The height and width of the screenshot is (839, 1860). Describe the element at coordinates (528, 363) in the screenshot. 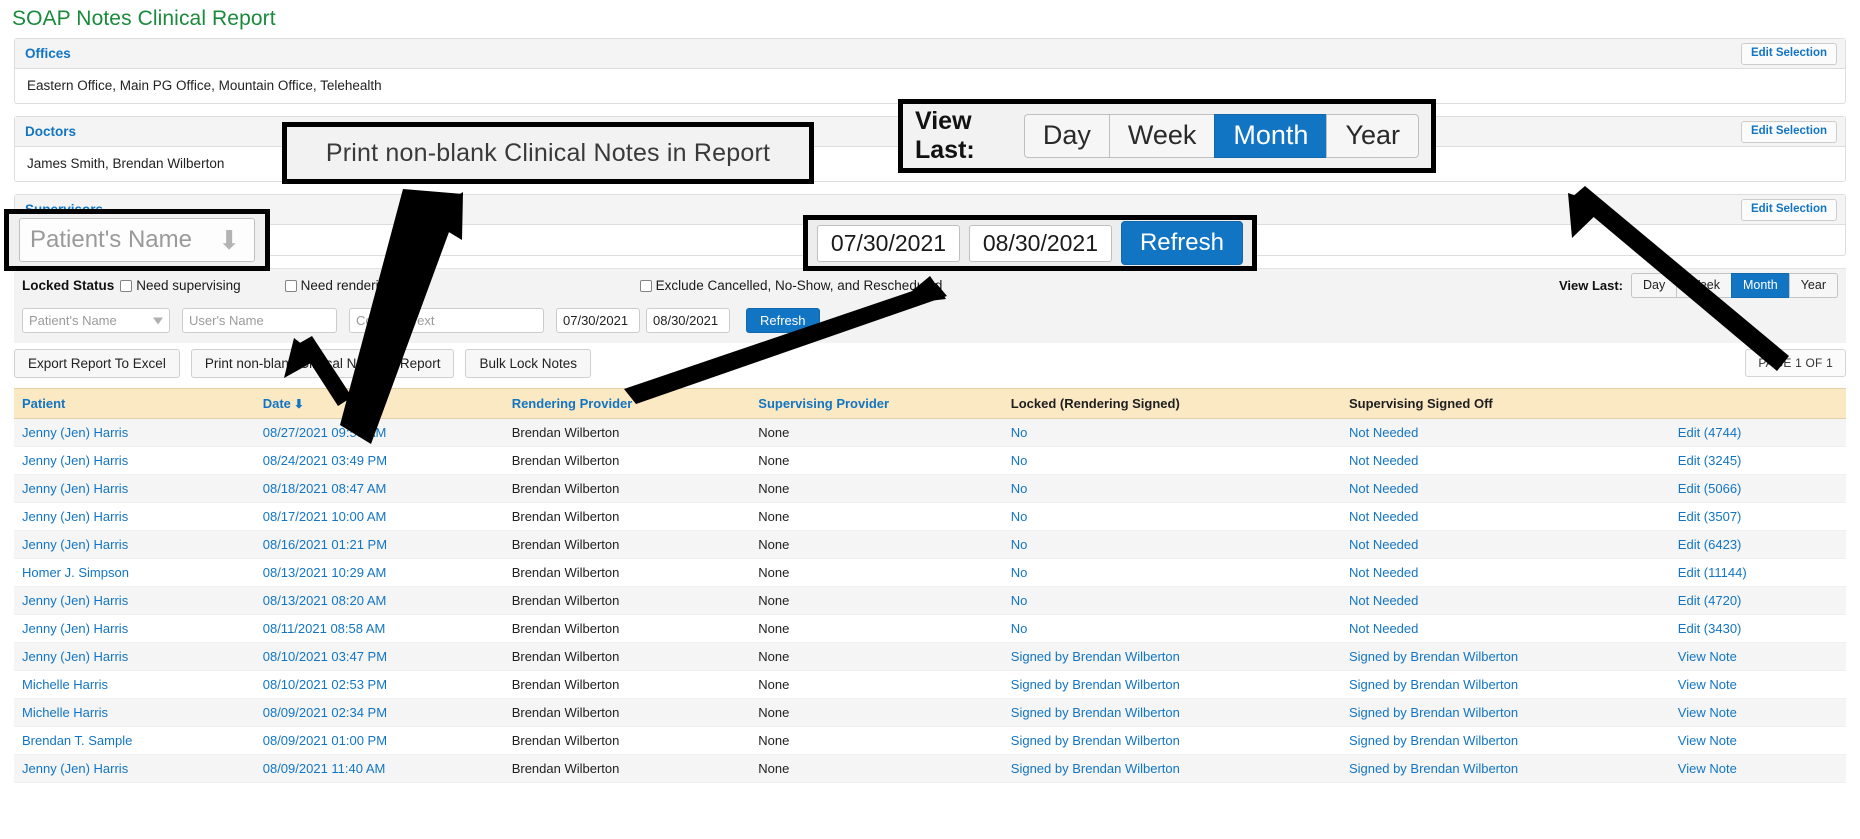

I see `bulk-lock-notes-button: Bulk Lock Notes` at that location.